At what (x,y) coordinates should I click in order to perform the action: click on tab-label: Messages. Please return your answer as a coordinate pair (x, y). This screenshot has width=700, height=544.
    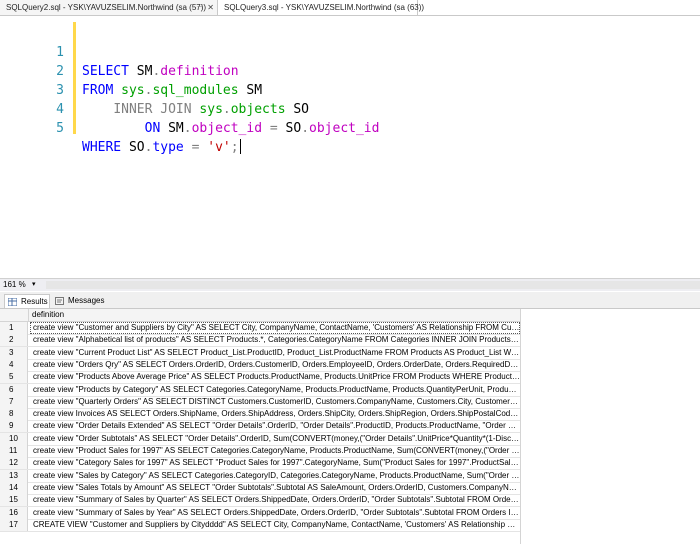
    Looking at the image, I should click on (86, 300).